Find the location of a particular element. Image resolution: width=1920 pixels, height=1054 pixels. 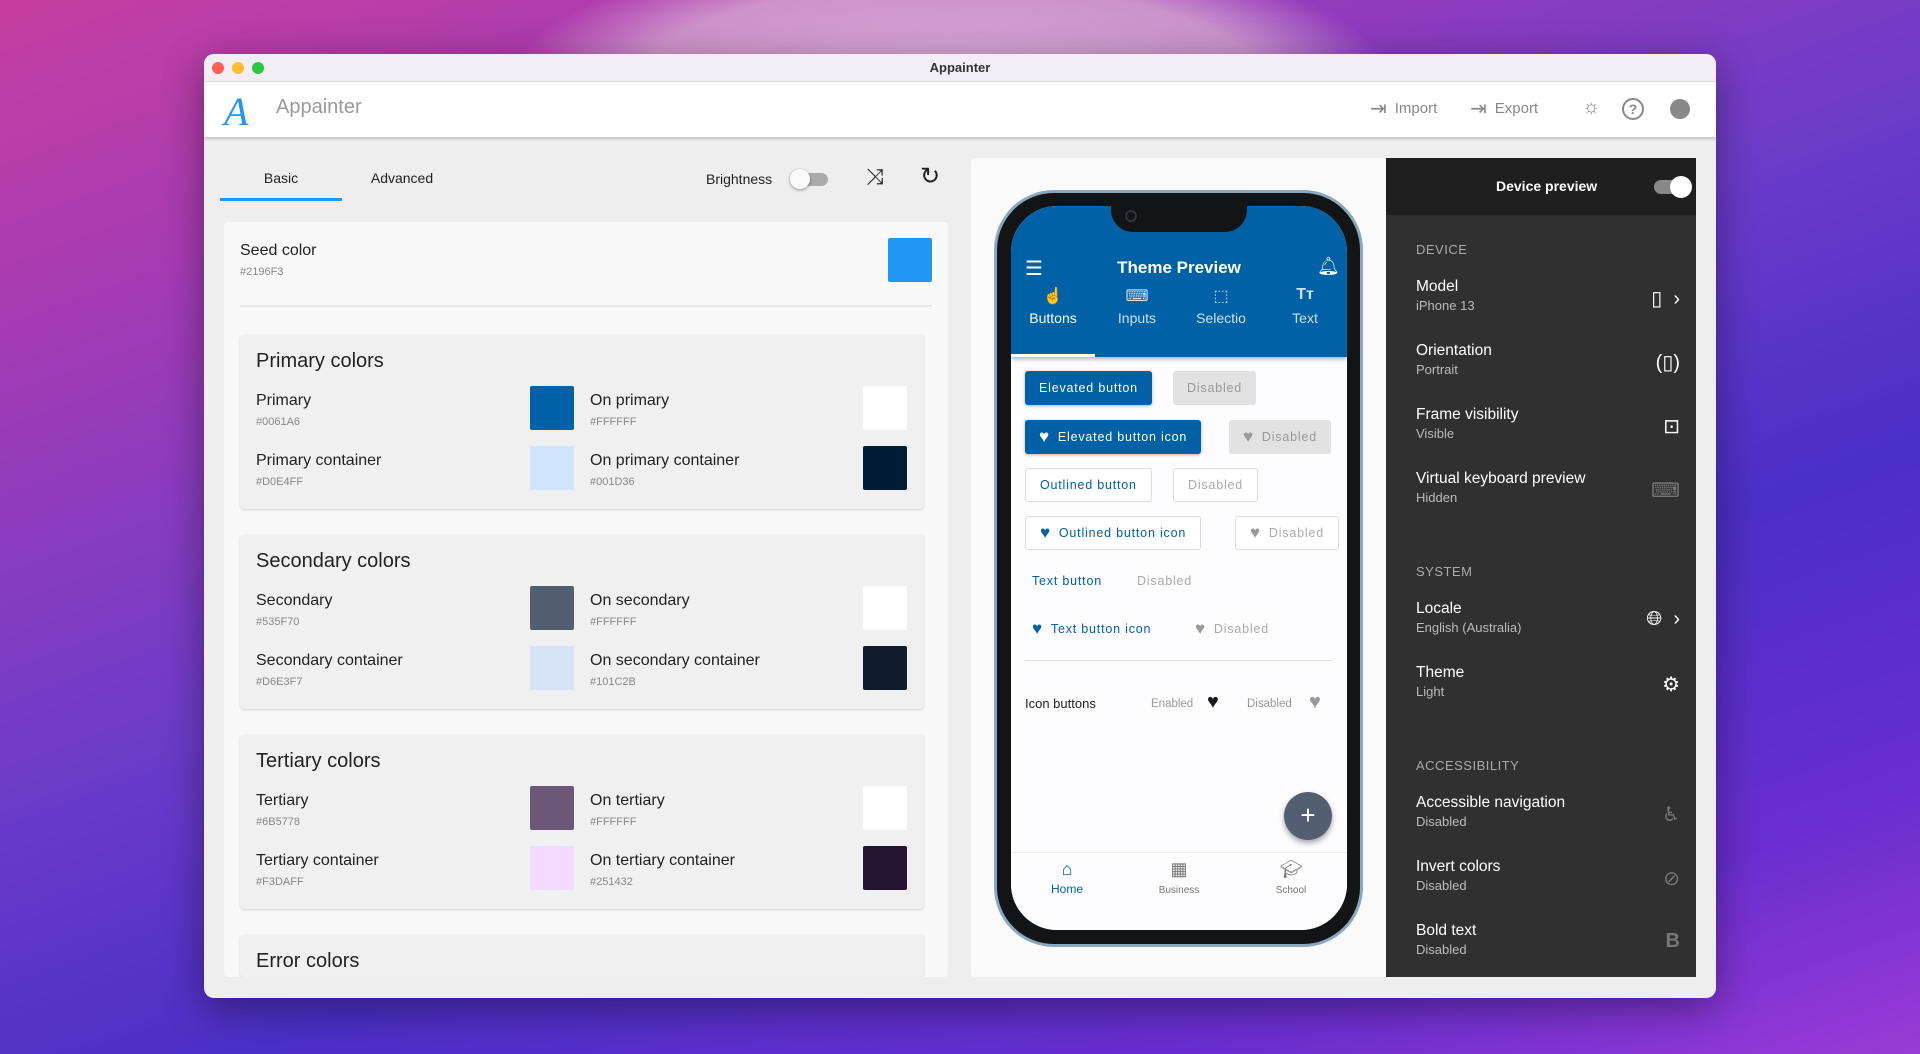

heart-icon-button-disabled: ♥ is located at coordinates (1315, 702).